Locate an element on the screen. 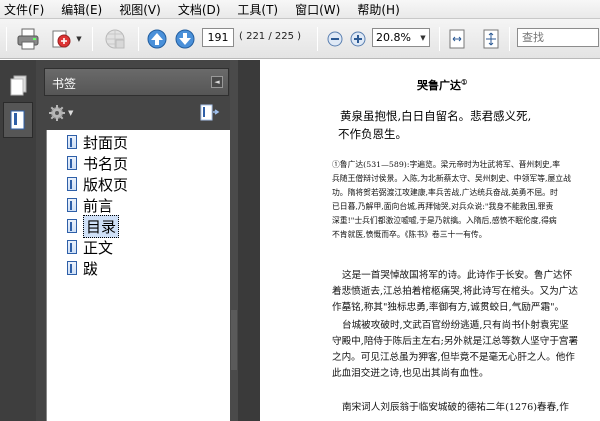 This screenshot has width=600, height=421. arrow-up-icon is located at coordinates (157, 39).